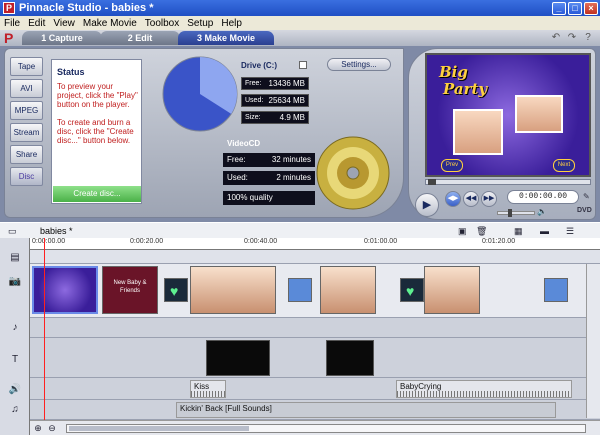 Image resolution: width=600 pixels, height=435 pixels. Describe the element at coordinates (421, 386) in the screenshot. I see `audio-clip-babycrying-label: BabyCrying` at that location.